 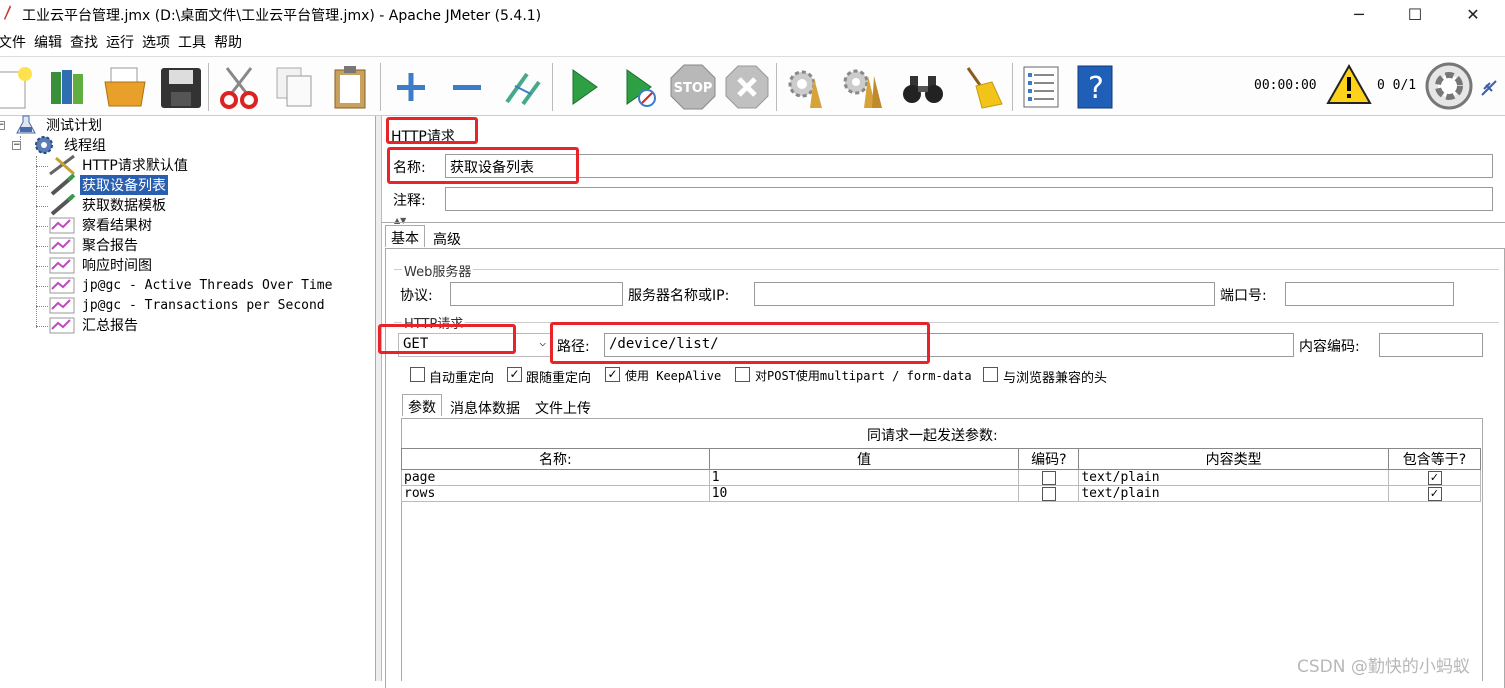 What do you see at coordinates (863, 87) in the screenshot?
I see `clear-all-button` at bounding box center [863, 87].